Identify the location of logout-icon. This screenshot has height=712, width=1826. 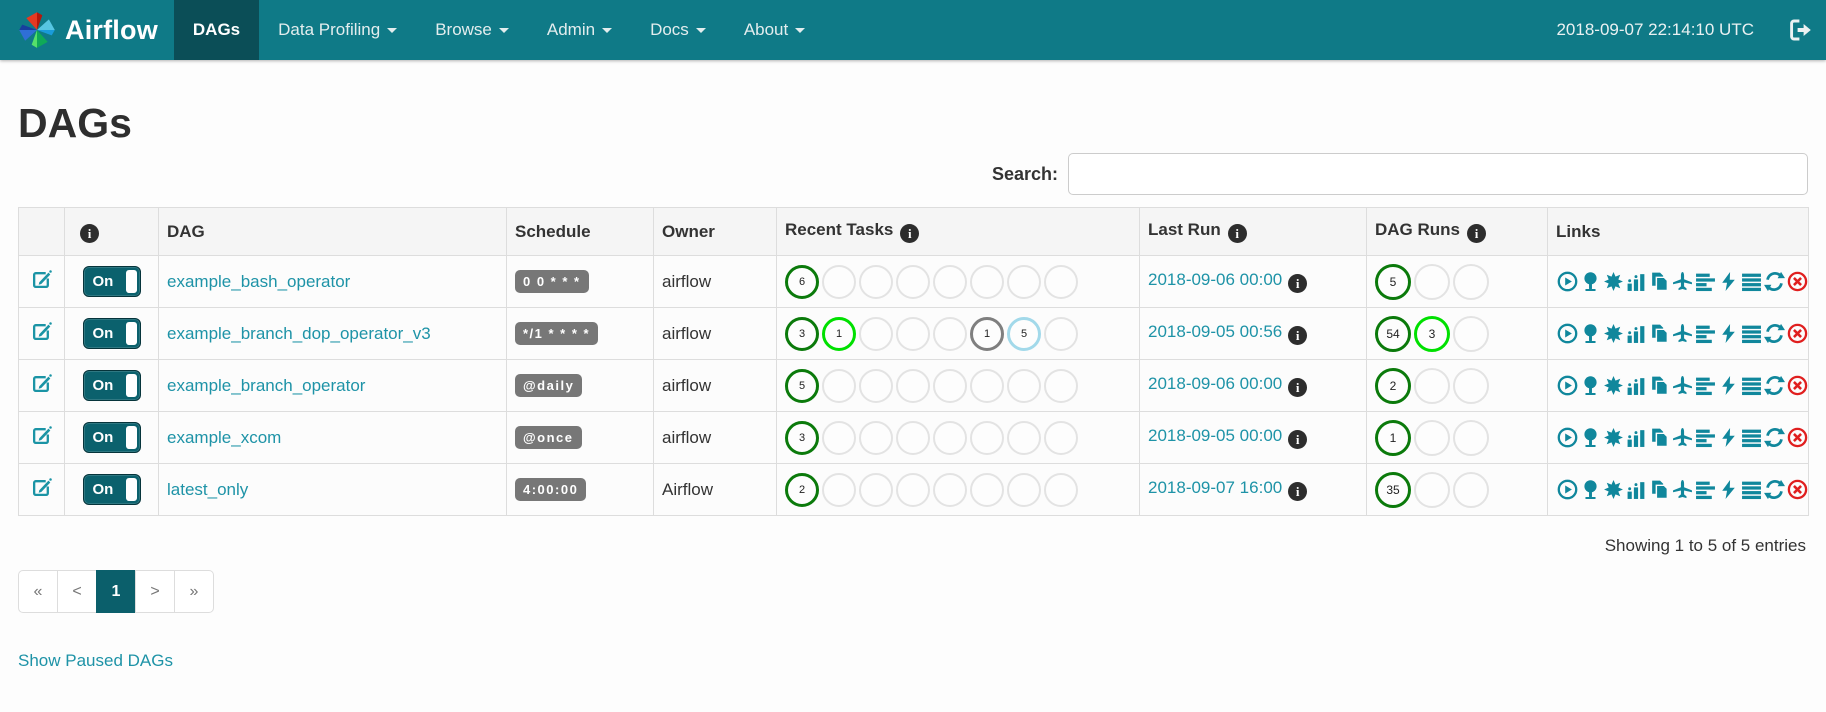
(1800, 30).